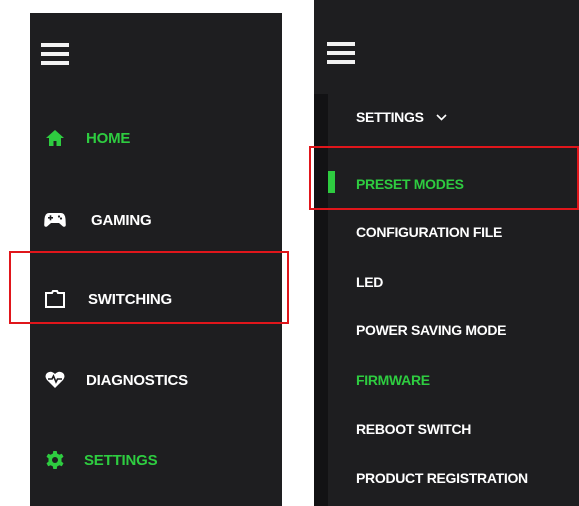 The height and width of the screenshot is (506, 579). What do you see at coordinates (393, 380) in the screenshot?
I see `submenu-item-firmware: FIRMWARE` at bounding box center [393, 380].